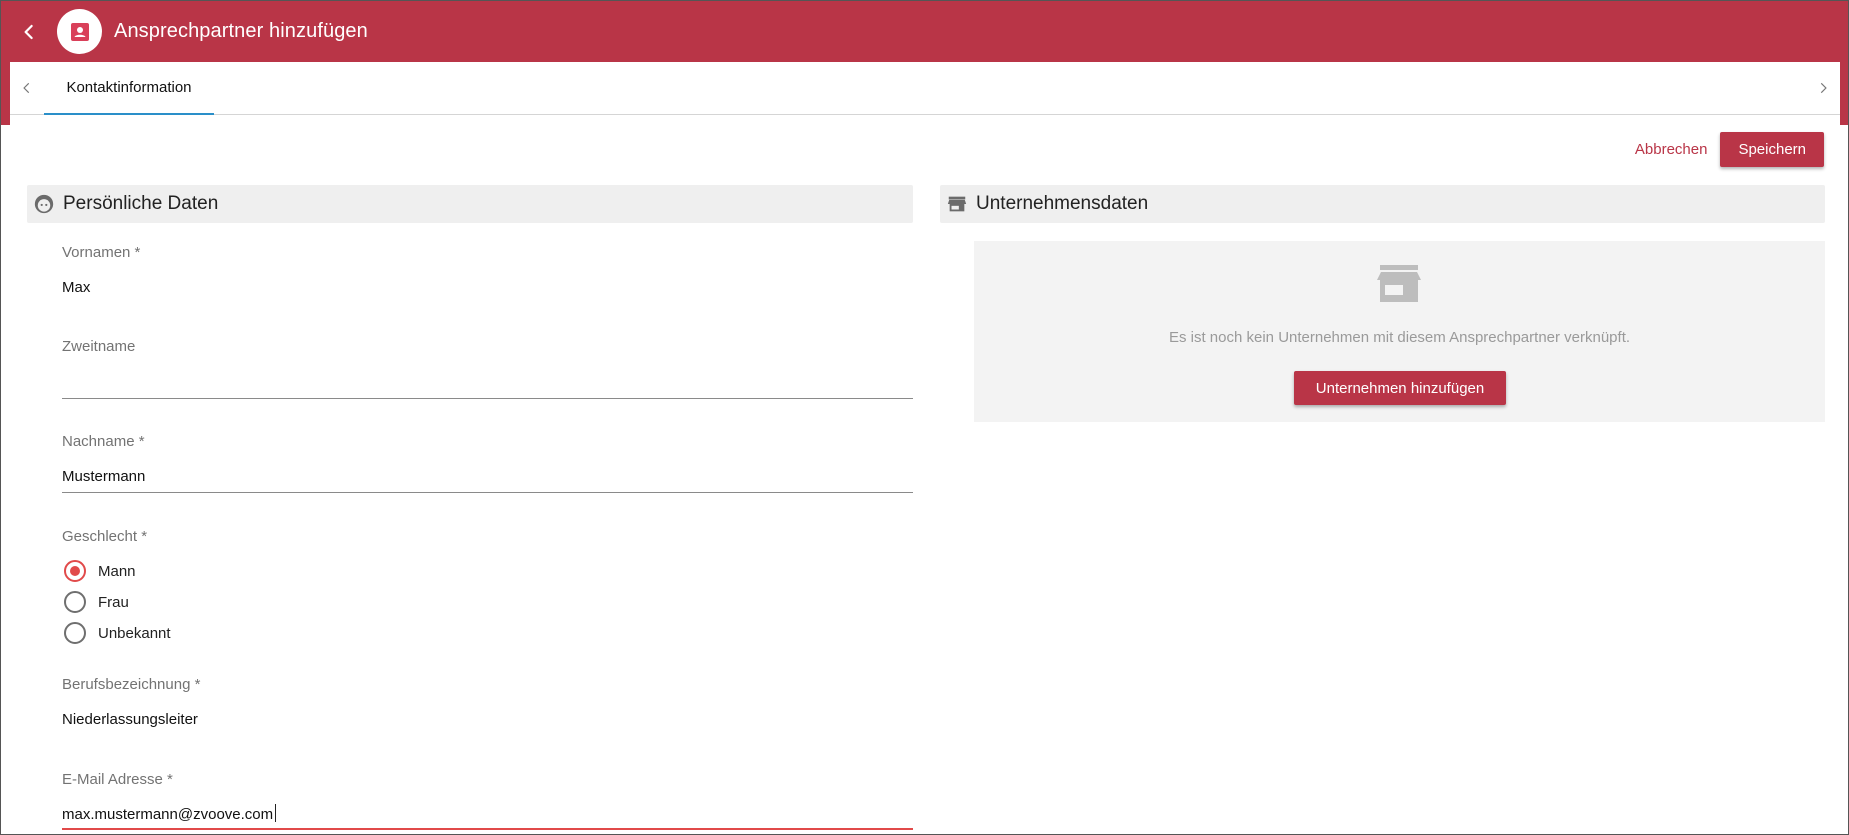  Describe the element at coordinates (117, 779) in the screenshot. I see `email-label: E-Mail Adresse *` at that location.